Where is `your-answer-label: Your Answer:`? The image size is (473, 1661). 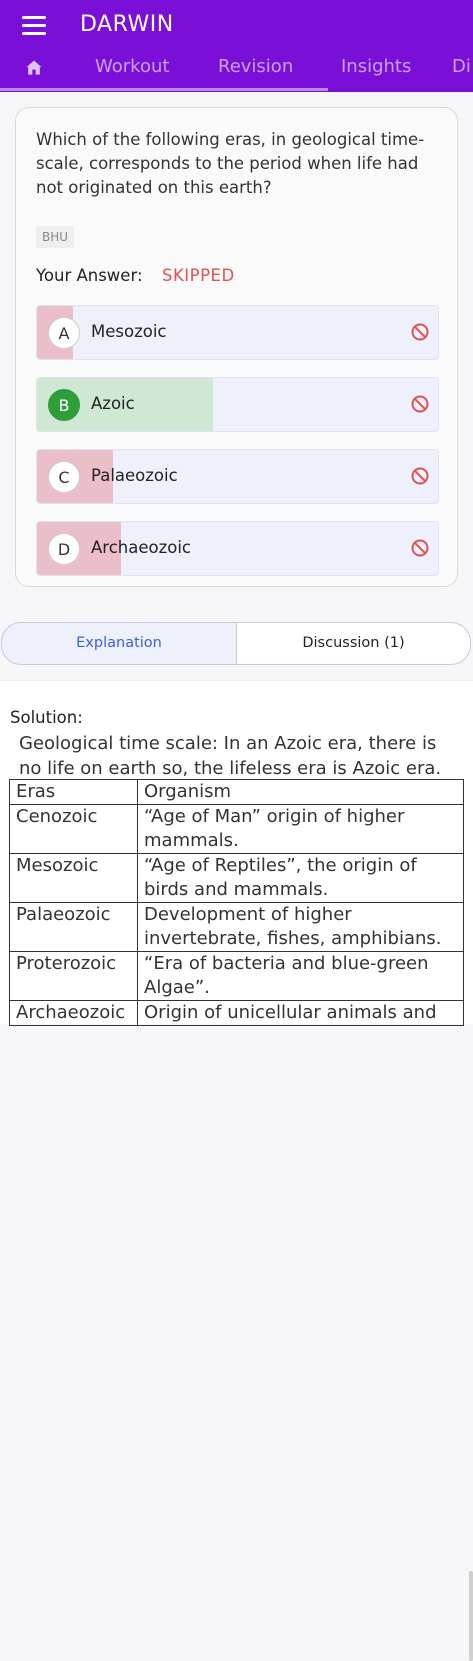
your-answer-label: Your Answer: is located at coordinates (89, 275).